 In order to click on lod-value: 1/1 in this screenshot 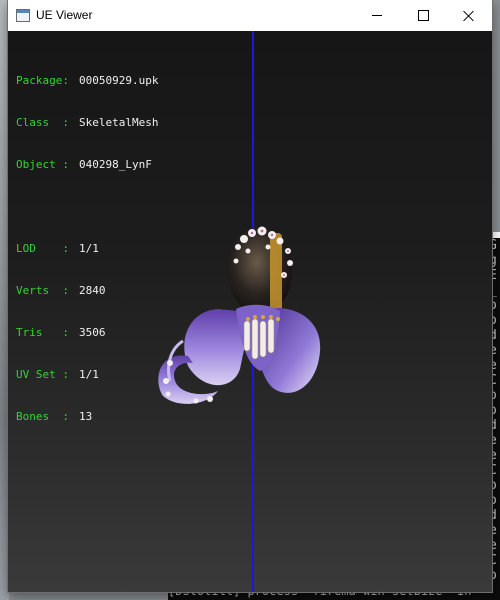, I will do `click(89, 248)`.